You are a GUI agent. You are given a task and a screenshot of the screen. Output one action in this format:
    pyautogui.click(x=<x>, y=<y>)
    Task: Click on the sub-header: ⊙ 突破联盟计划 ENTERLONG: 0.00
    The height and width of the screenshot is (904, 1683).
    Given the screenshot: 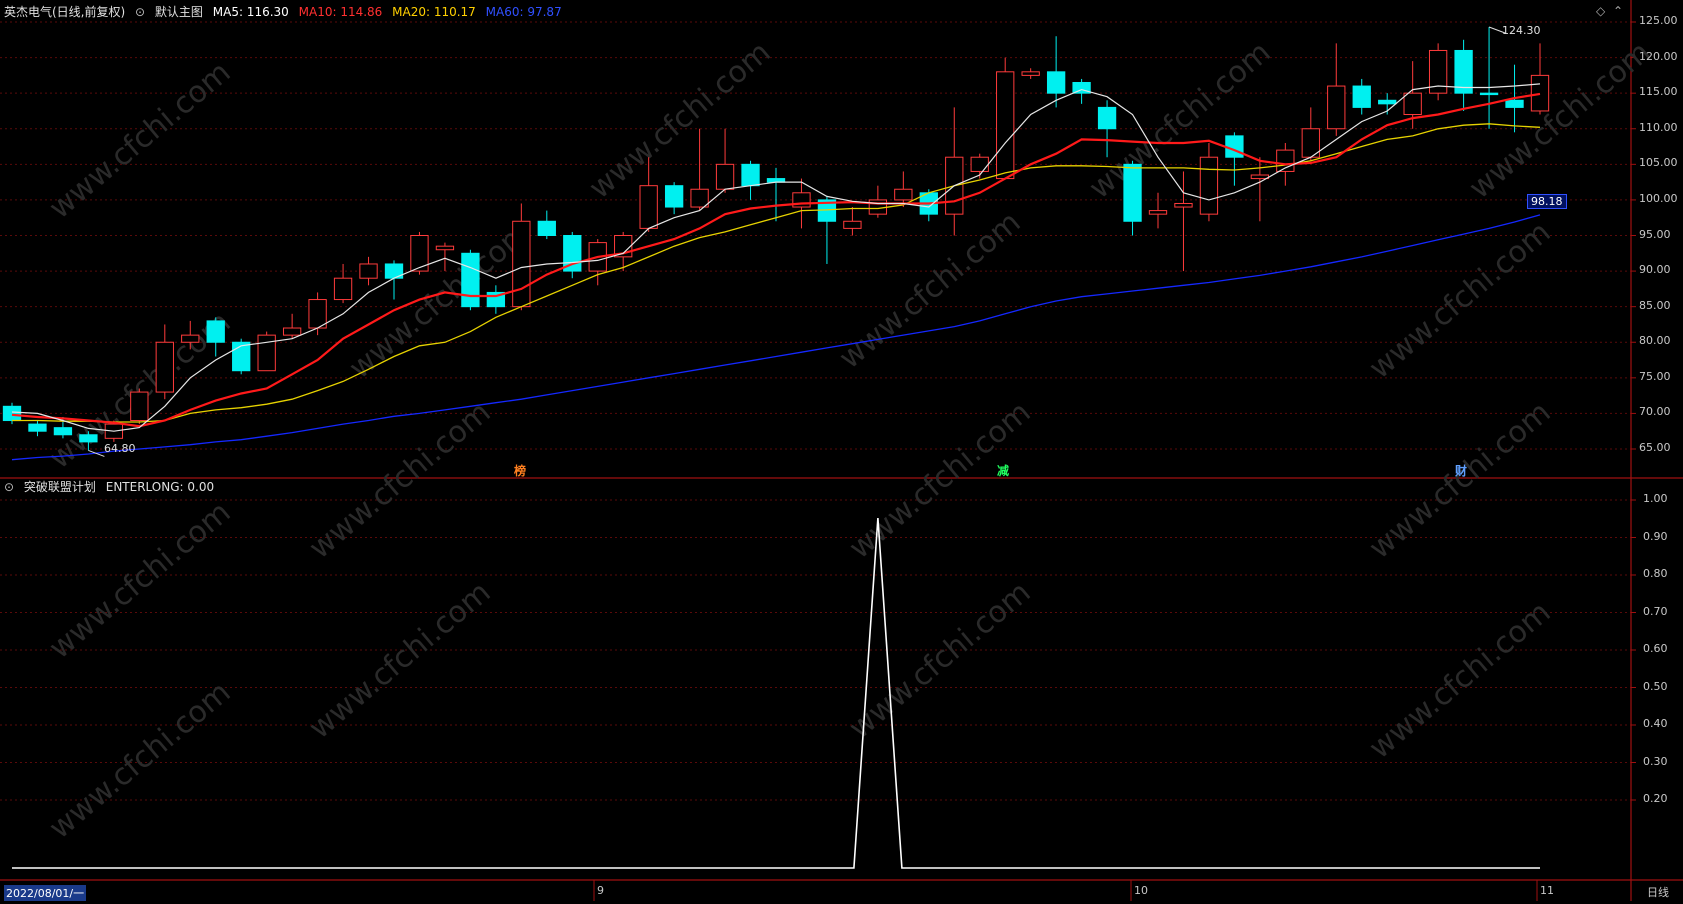 What is the action you would take?
    pyautogui.click(x=112, y=487)
    